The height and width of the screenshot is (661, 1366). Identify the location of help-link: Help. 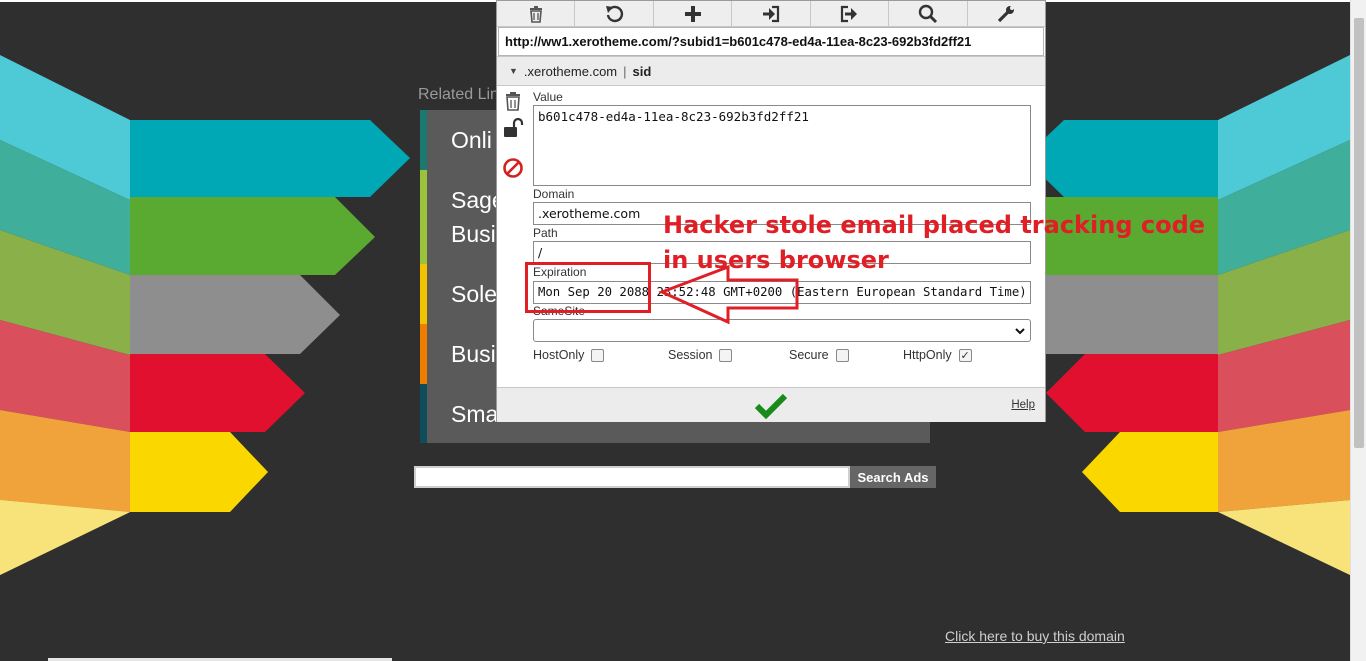
(1023, 405).